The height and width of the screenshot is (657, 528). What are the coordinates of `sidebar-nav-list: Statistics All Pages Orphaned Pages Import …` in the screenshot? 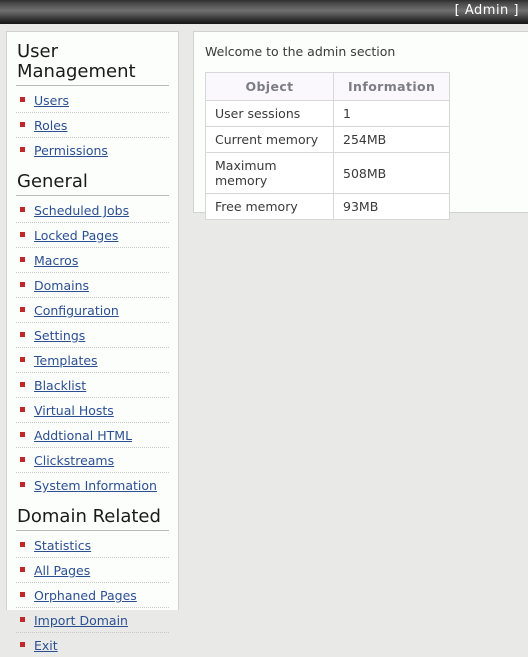 It's located at (92, 595).